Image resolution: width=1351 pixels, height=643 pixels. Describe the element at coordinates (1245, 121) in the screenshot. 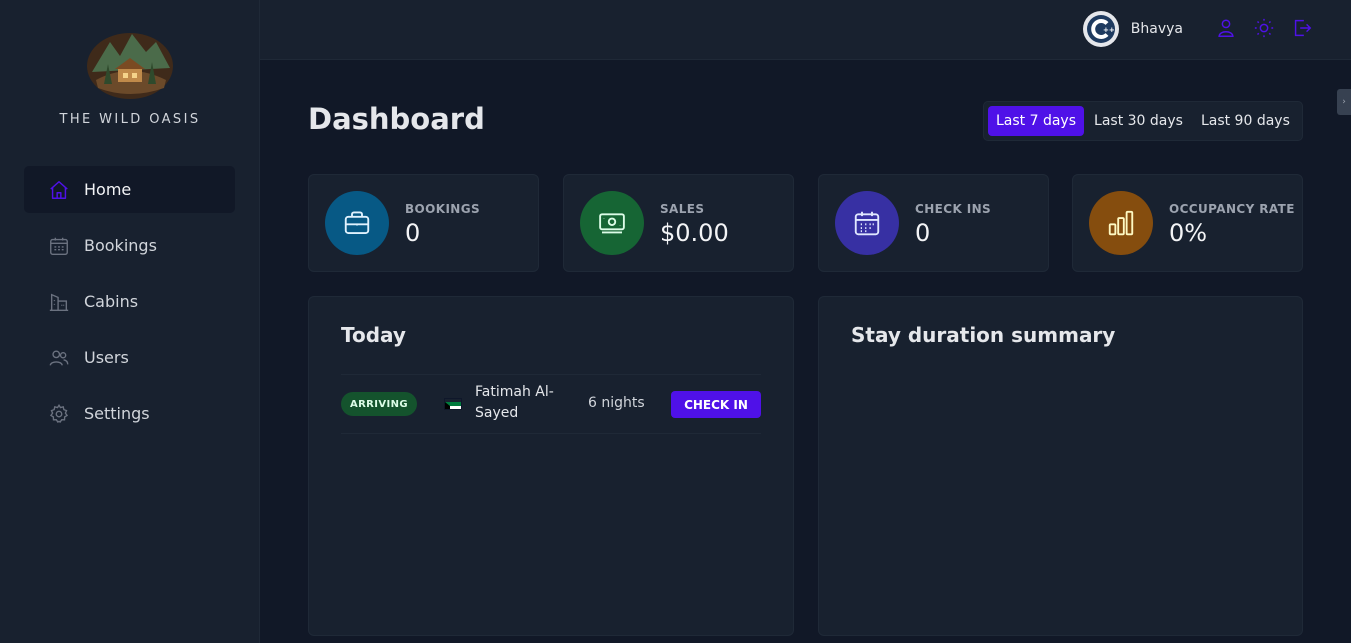

I see `filter-last-90-days: Last 90 days` at that location.